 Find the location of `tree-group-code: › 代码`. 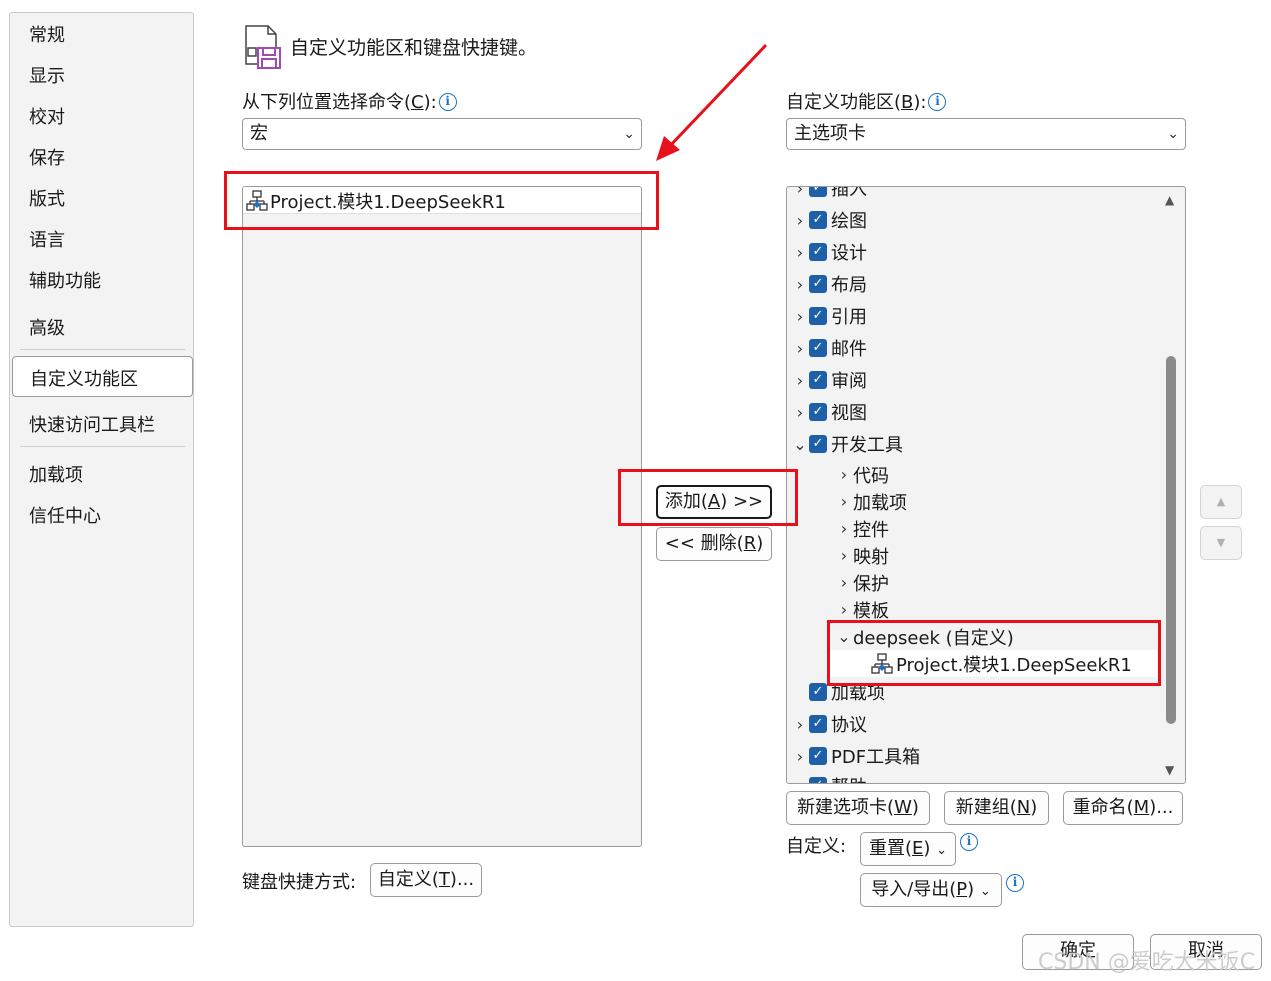

tree-group-code: › 代码 is located at coordinates (862, 474).